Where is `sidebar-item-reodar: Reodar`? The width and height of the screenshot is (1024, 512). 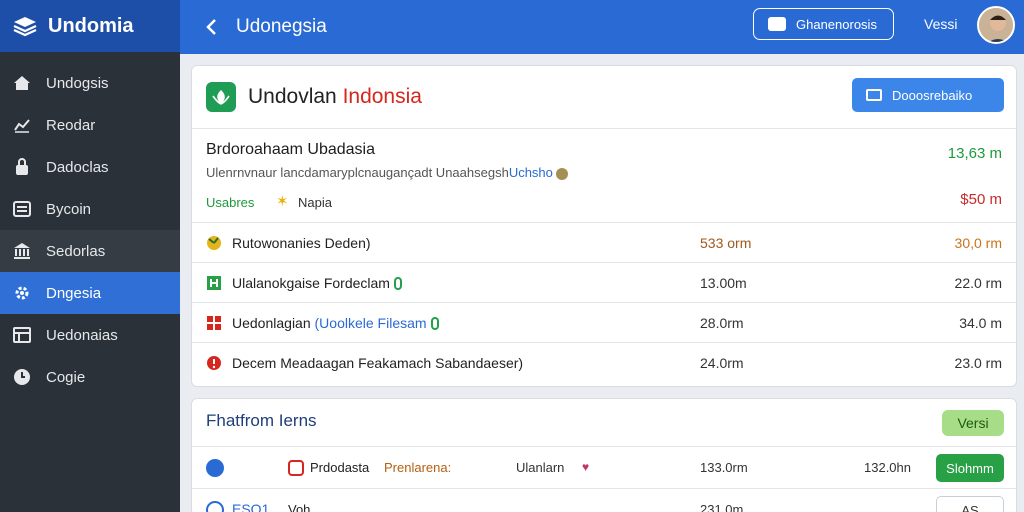
sidebar-item-reodar: Reodar is located at coordinates (90, 125).